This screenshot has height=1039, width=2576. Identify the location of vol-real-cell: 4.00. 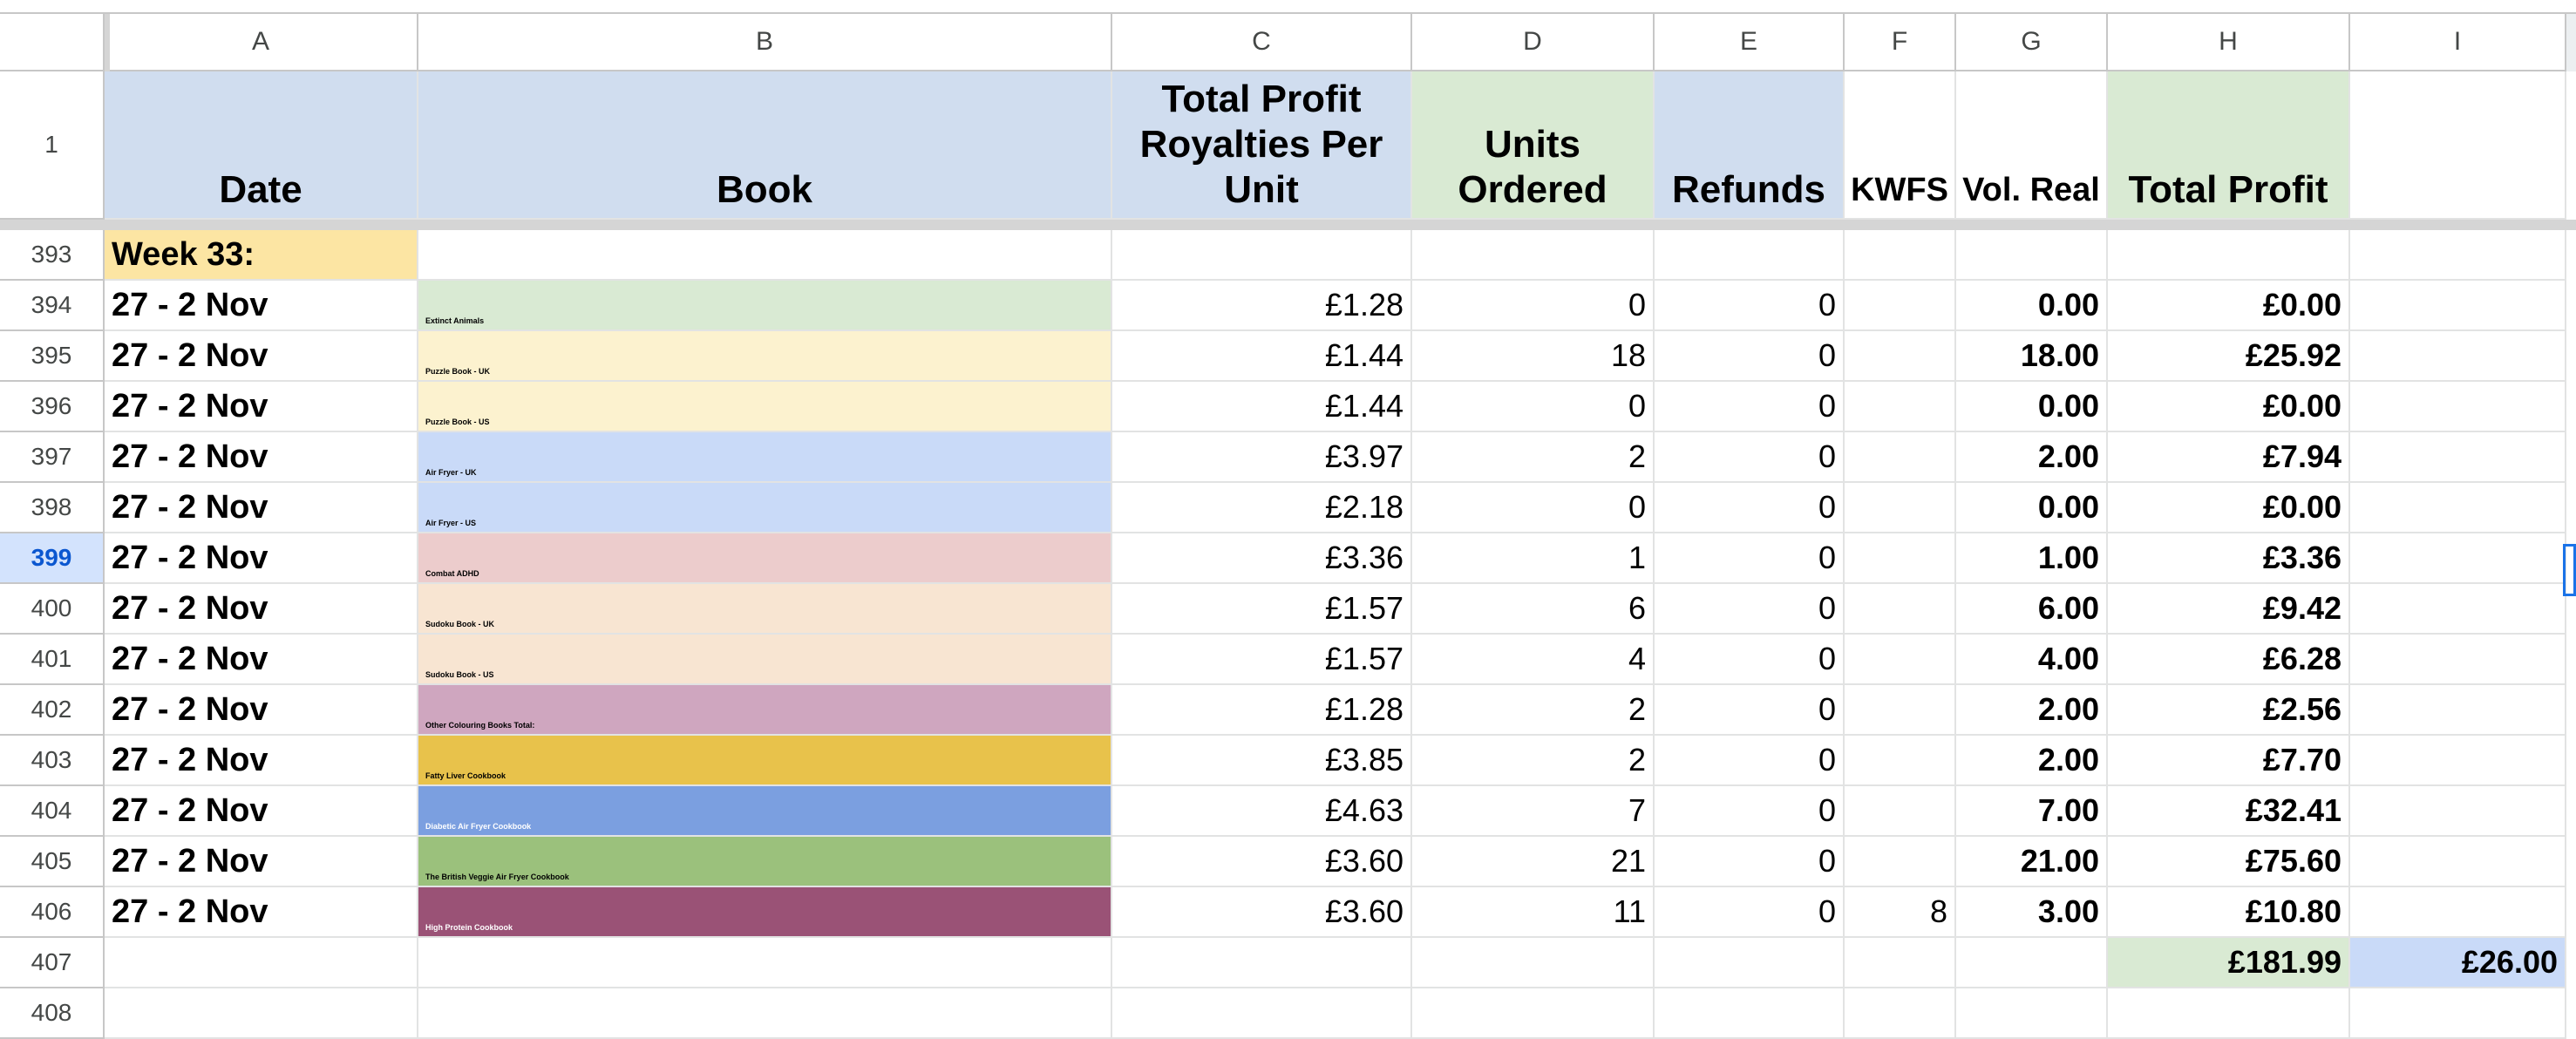
(2032, 660).